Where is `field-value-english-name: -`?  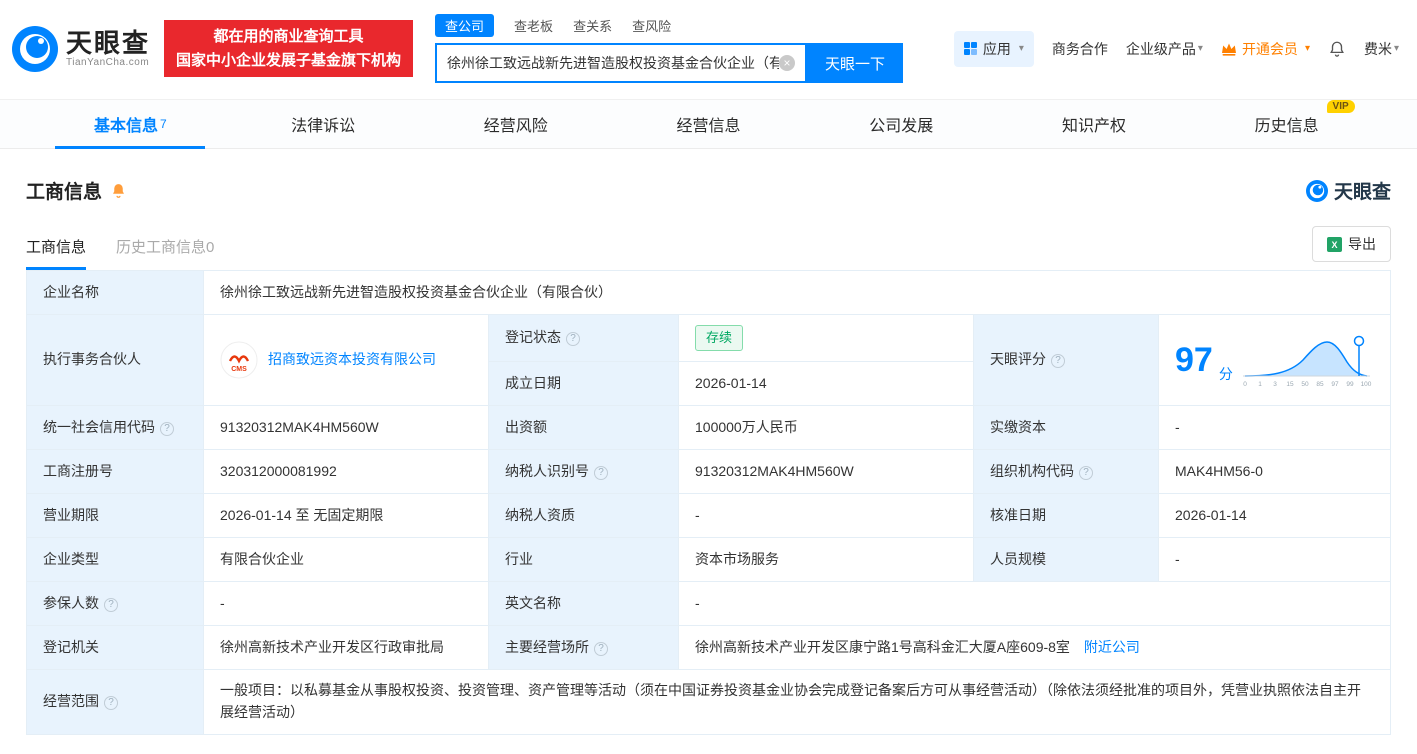 field-value-english-name: - is located at coordinates (1034, 604).